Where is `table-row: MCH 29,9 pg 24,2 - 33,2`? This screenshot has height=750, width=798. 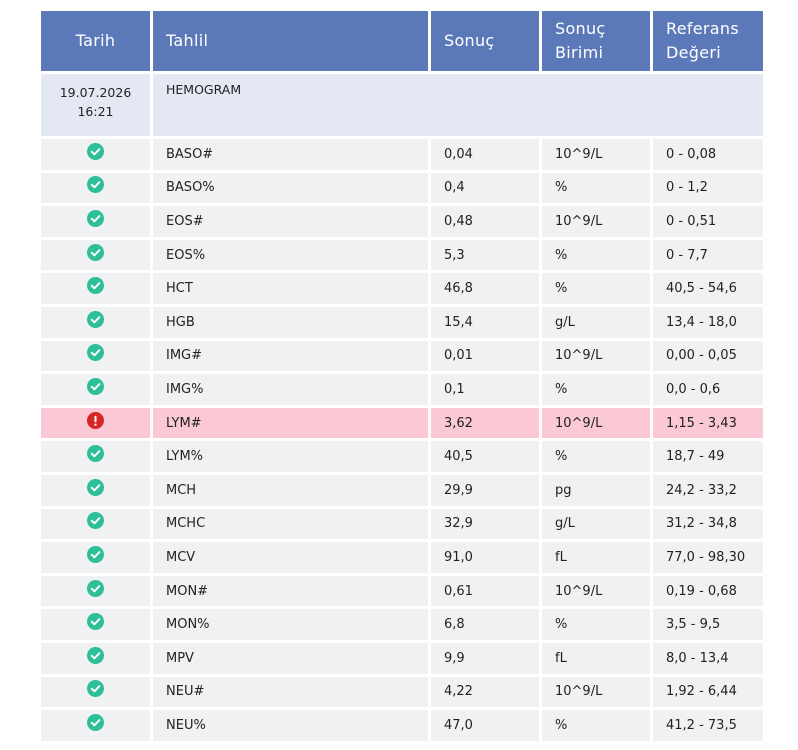
table-row: MCH 29,9 pg 24,2 - 33,2 is located at coordinates (402, 490).